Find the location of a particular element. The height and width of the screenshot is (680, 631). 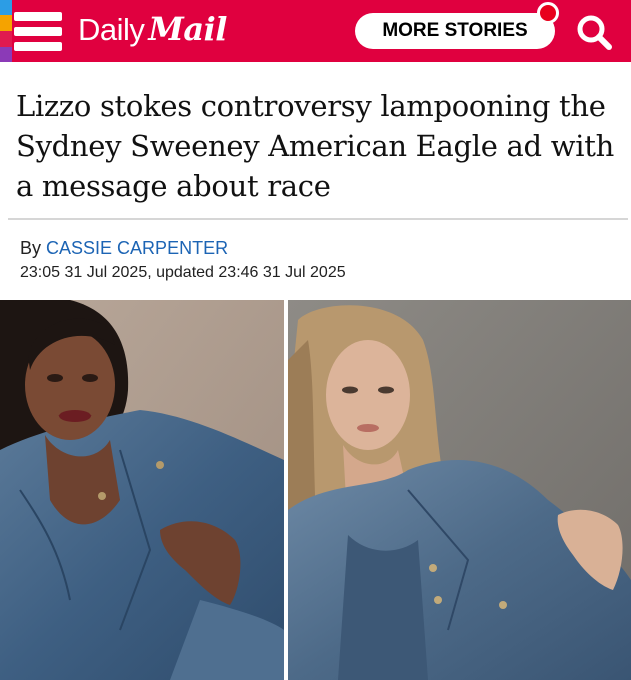

logo-daily-text: Daily is located at coordinates (111, 29).